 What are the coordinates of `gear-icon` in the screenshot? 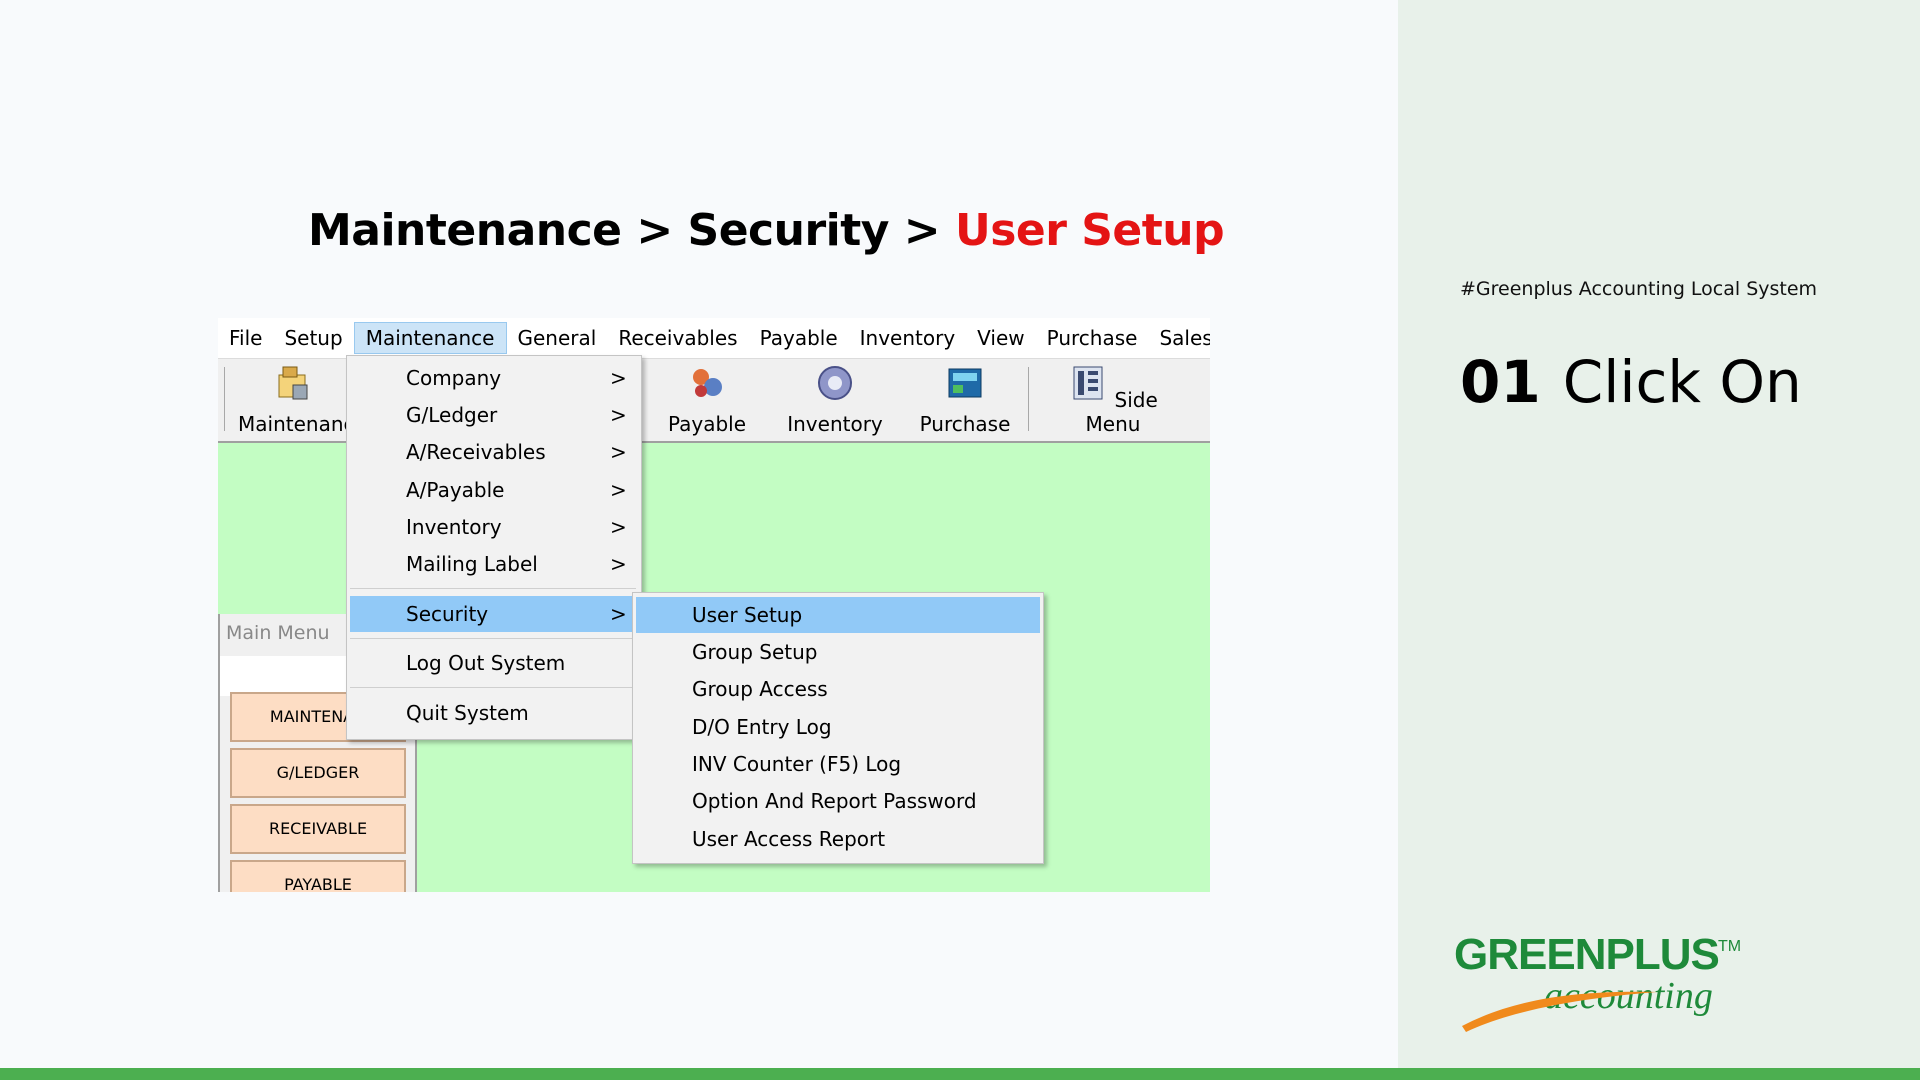 It's located at (835, 383).